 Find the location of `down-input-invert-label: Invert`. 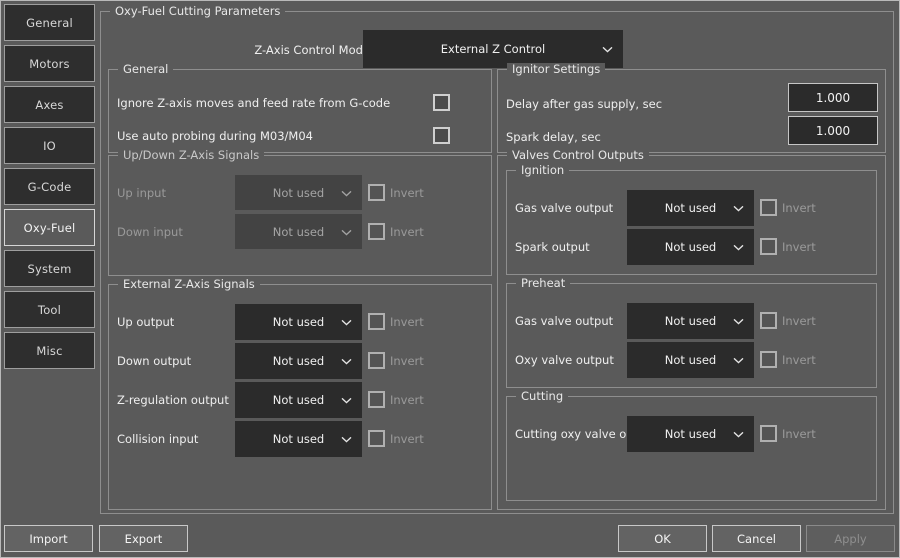

down-input-invert-label: Invert is located at coordinates (407, 232).